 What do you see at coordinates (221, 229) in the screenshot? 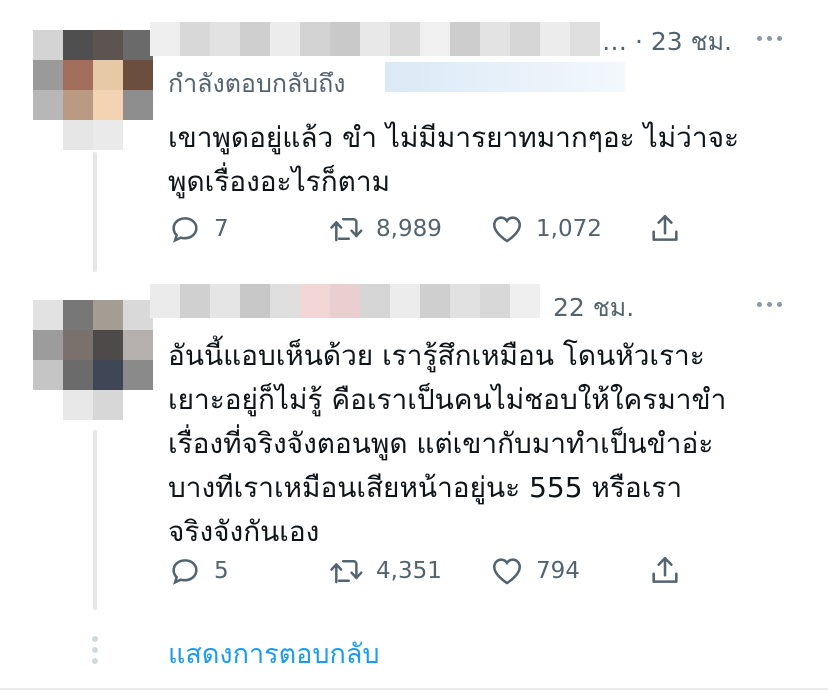
I see `reply-count: 7` at bounding box center [221, 229].